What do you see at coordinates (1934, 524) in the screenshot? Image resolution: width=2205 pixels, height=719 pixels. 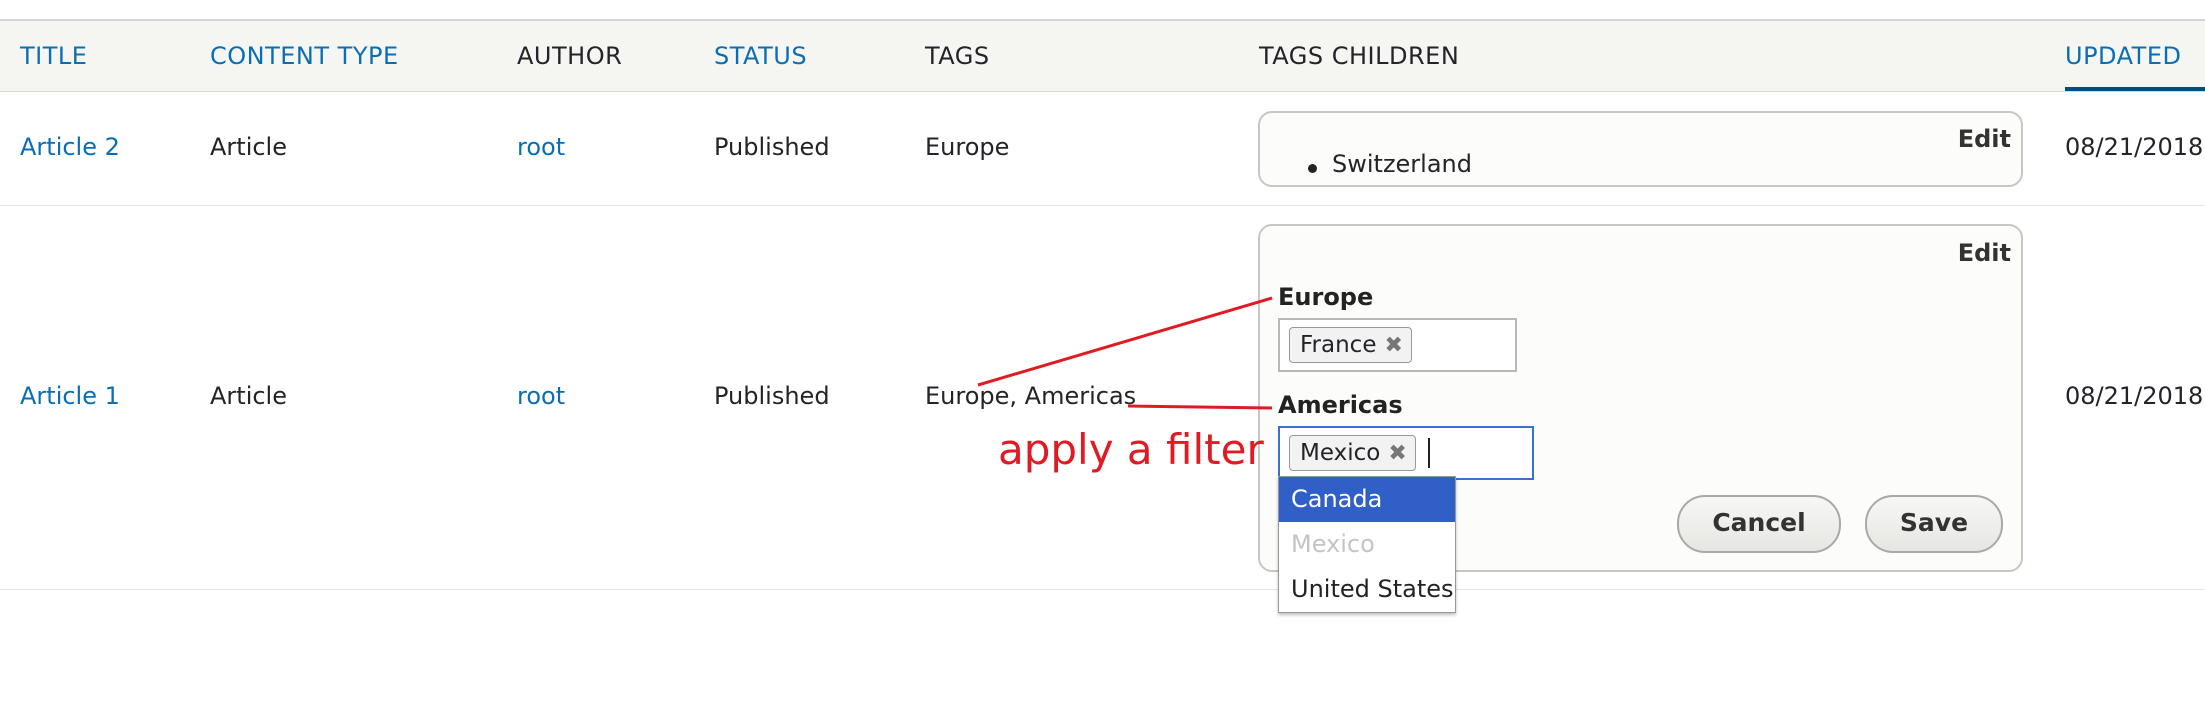 I see `save-button: Save` at bounding box center [1934, 524].